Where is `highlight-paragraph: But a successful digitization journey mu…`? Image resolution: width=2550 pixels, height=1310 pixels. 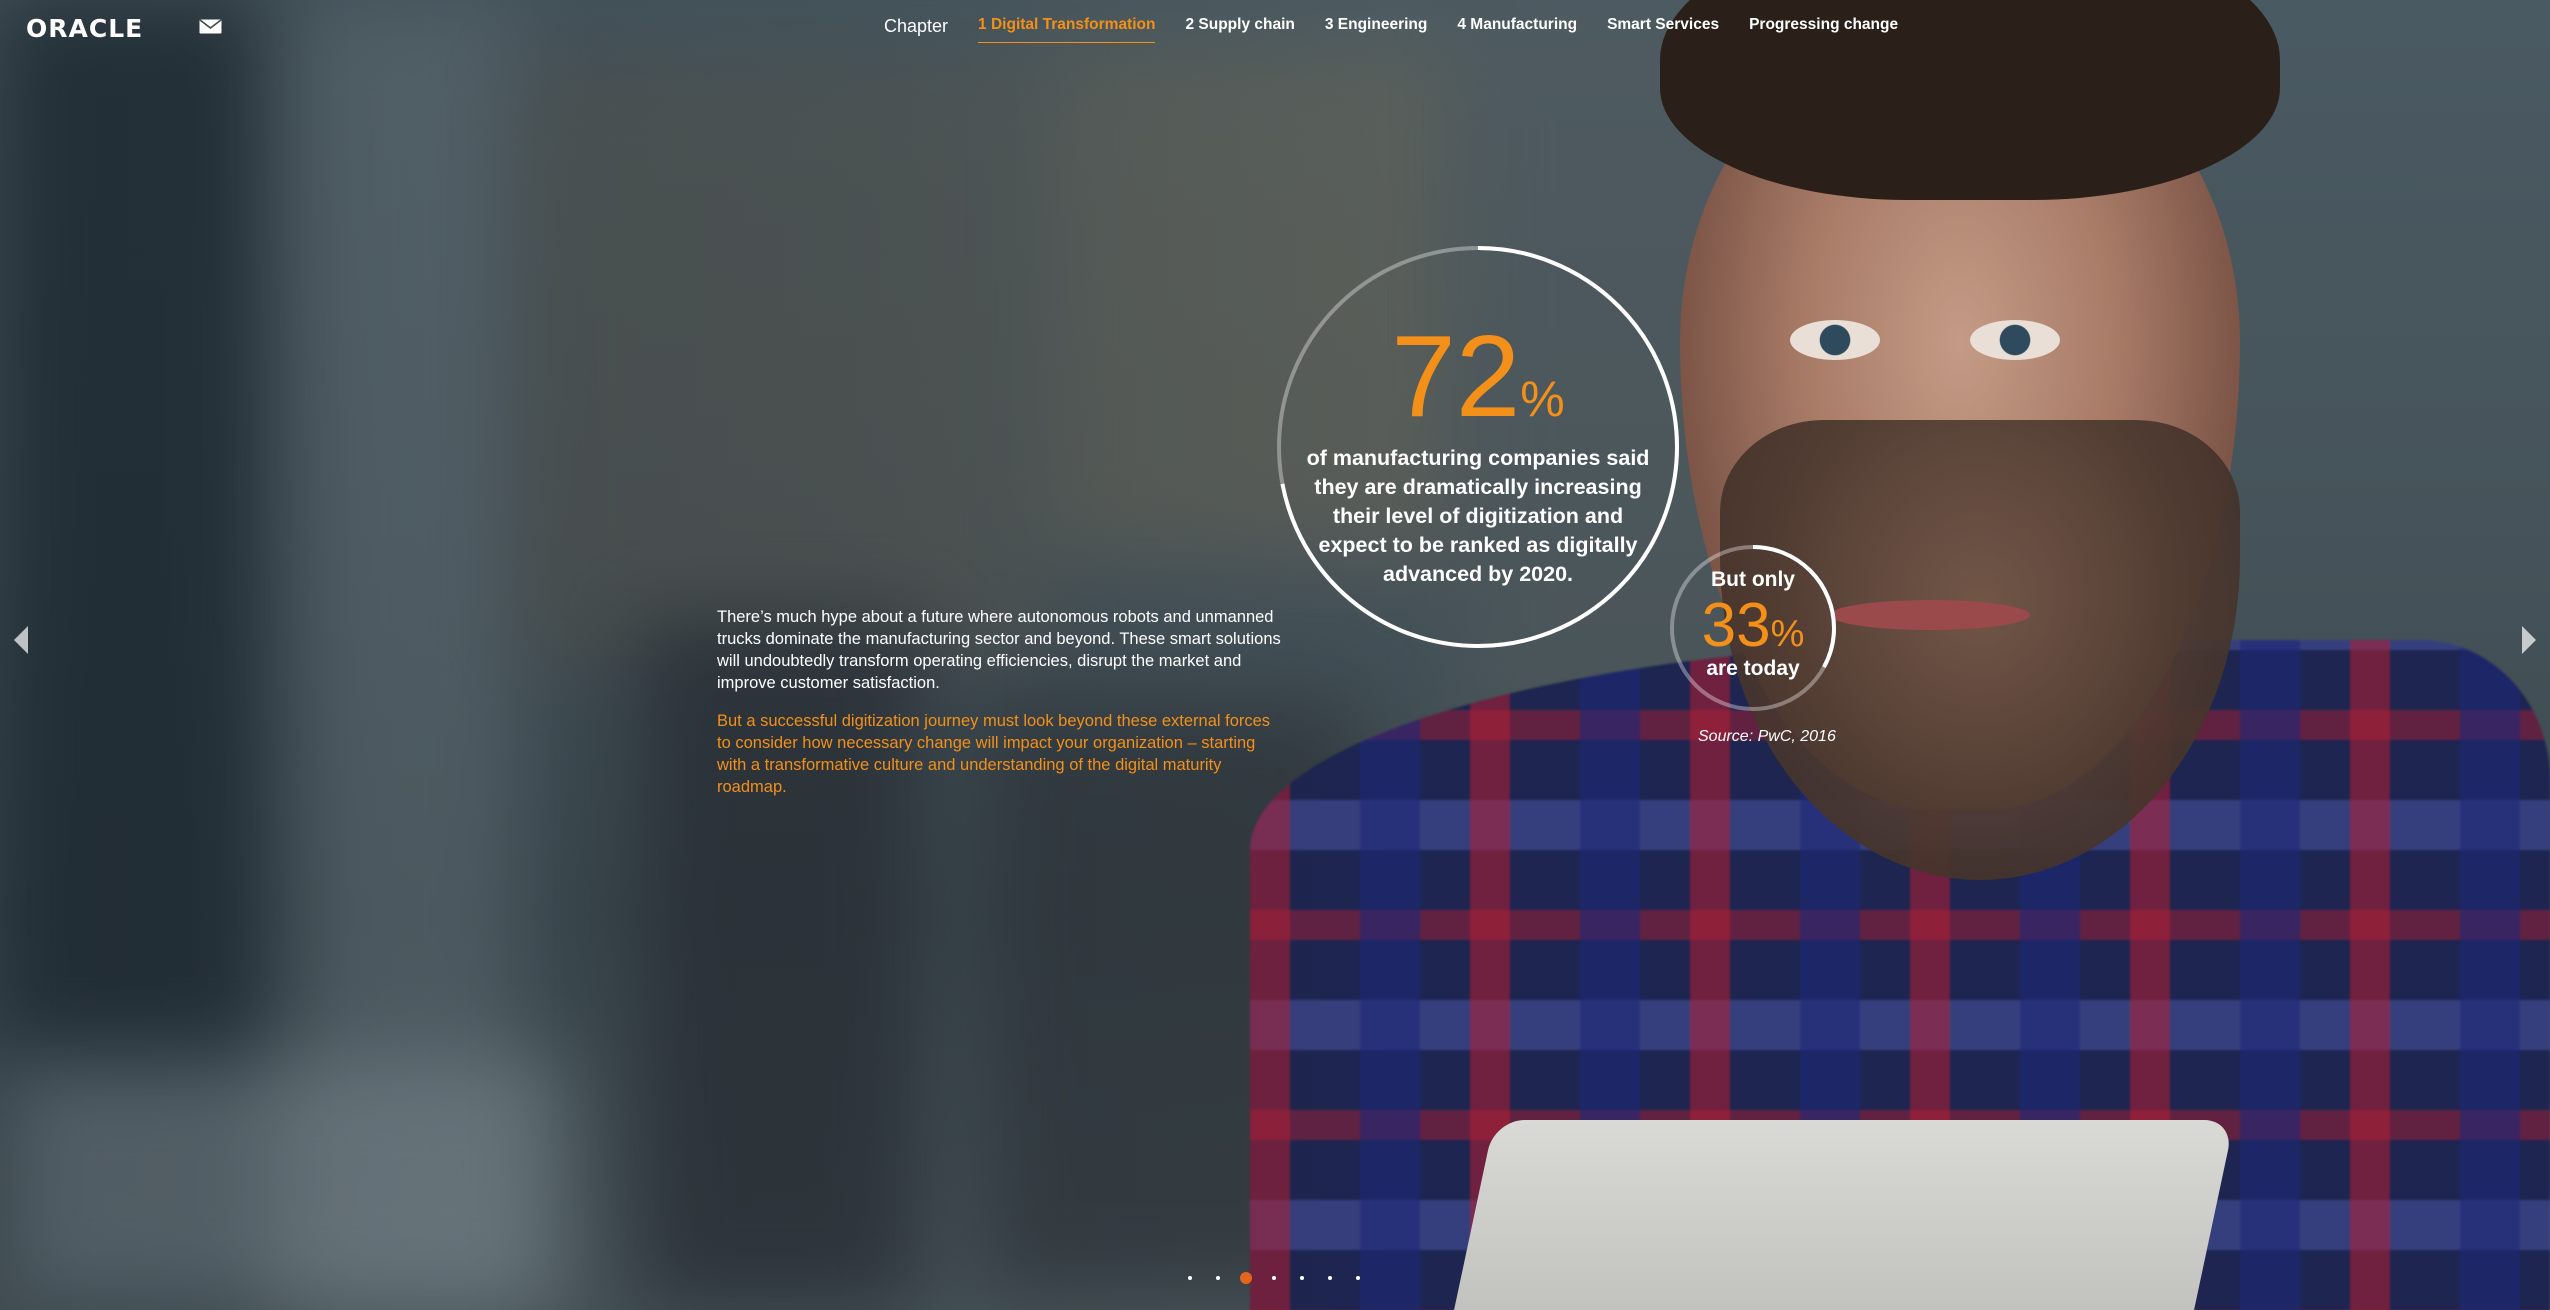
highlight-paragraph: But a successful digitization journey mu… is located at coordinates (994, 754).